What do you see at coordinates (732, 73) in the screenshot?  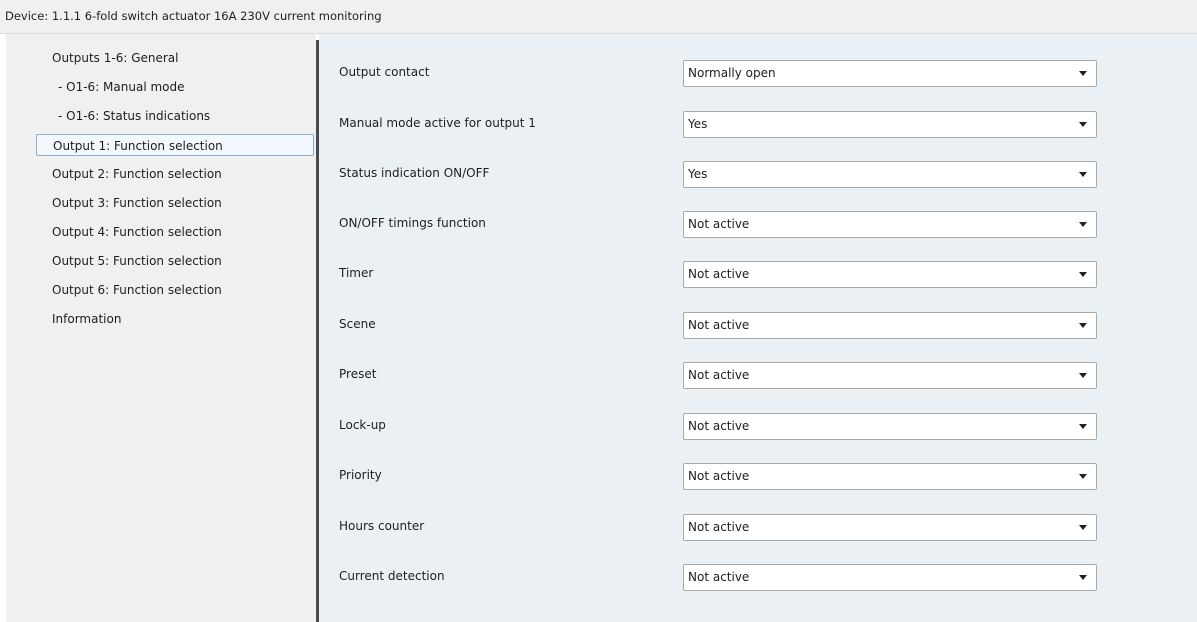 I see `select-value: Normally open` at bounding box center [732, 73].